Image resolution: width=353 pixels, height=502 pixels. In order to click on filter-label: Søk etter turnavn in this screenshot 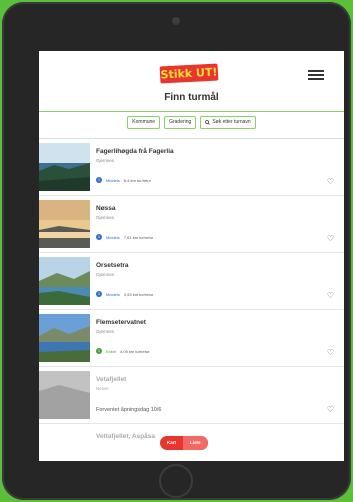, I will do `click(231, 122)`.